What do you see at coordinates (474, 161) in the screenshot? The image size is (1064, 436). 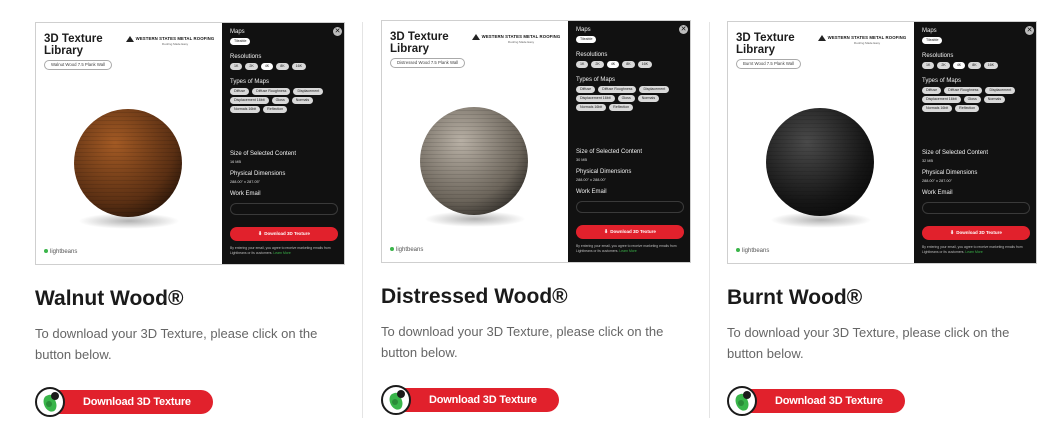 I see `texture-sphere` at bounding box center [474, 161].